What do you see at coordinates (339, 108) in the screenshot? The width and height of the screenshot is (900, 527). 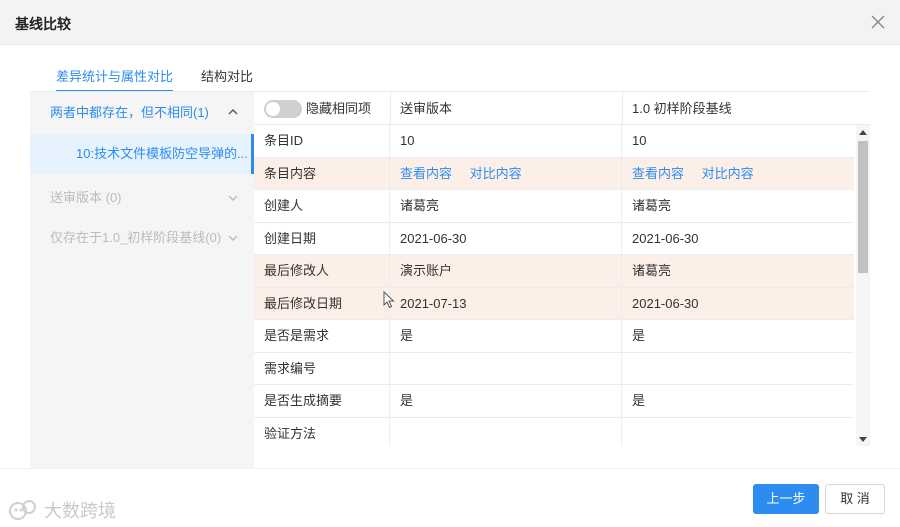 I see `hide-same-label: 隐藏相同项` at bounding box center [339, 108].